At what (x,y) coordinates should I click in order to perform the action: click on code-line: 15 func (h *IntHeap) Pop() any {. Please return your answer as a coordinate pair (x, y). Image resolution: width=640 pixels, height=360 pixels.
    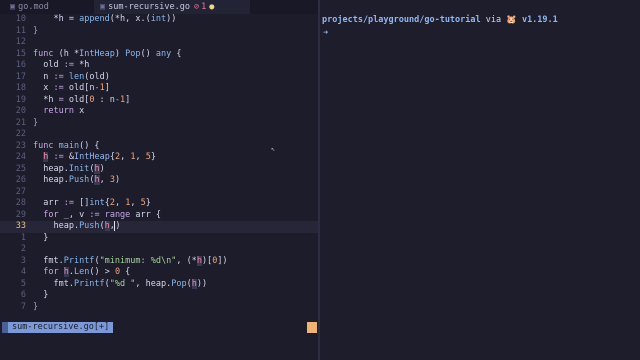
    Looking at the image, I should click on (159, 55).